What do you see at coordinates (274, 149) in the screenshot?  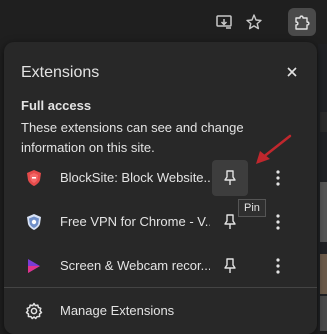 I see `annotation-arrow-icon` at bounding box center [274, 149].